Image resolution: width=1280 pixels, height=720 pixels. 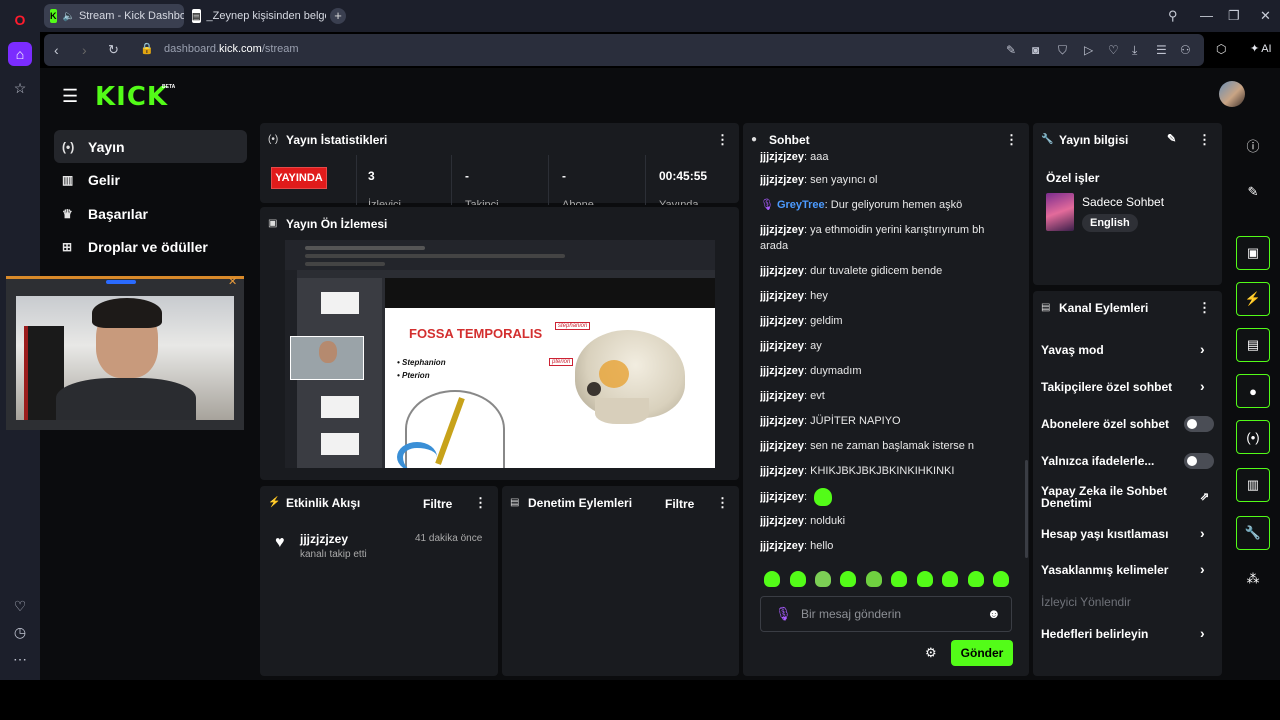 What do you see at coordinates (1113, 50) in the screenshot?
I see `favorite-icon: ♡` at bounding box center [1113, 50].